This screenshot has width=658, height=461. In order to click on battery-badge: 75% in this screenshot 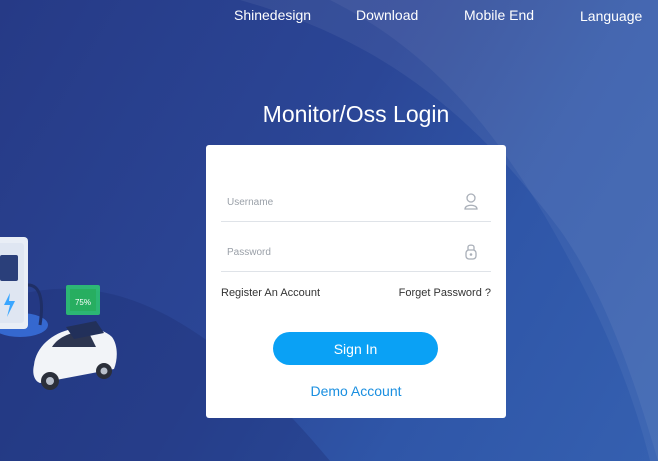, I will do `click(83, 300)`.